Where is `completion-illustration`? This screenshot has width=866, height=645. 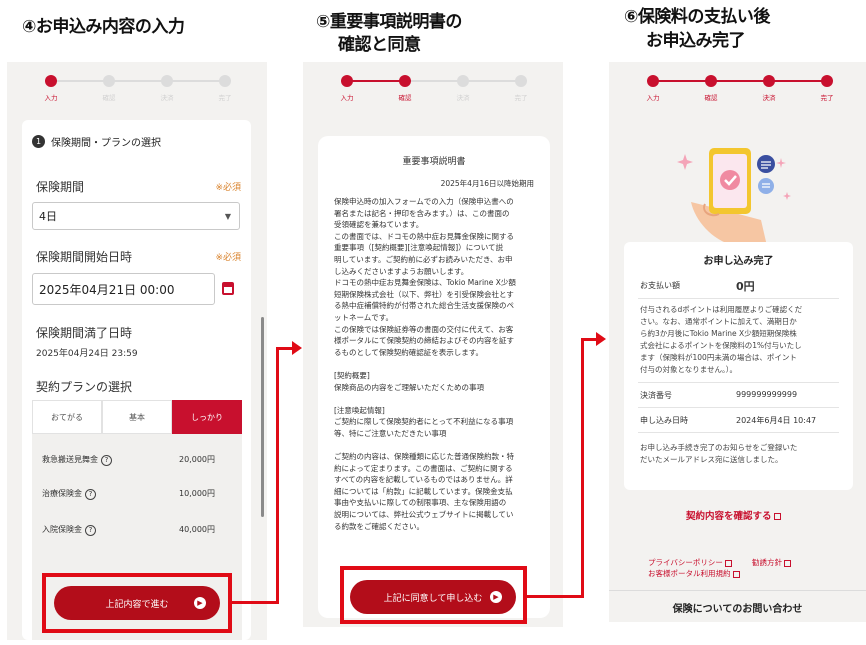
completion-illustration is located at coordinates (734, 197).